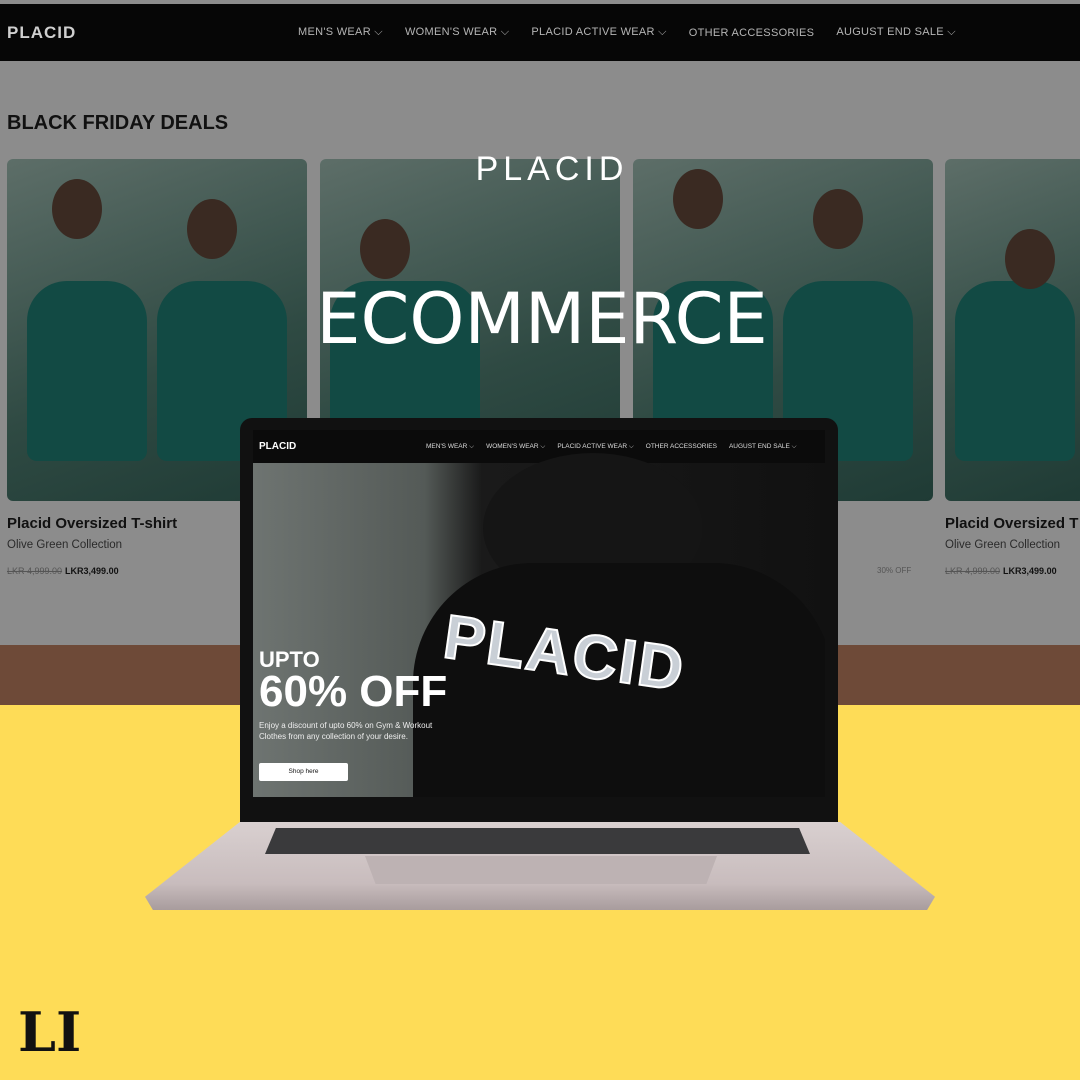 Image resolution: width=1080 pixels, height=1080 pixels. I want to click on discount-badge: 30% OFF, so click(894, 570).